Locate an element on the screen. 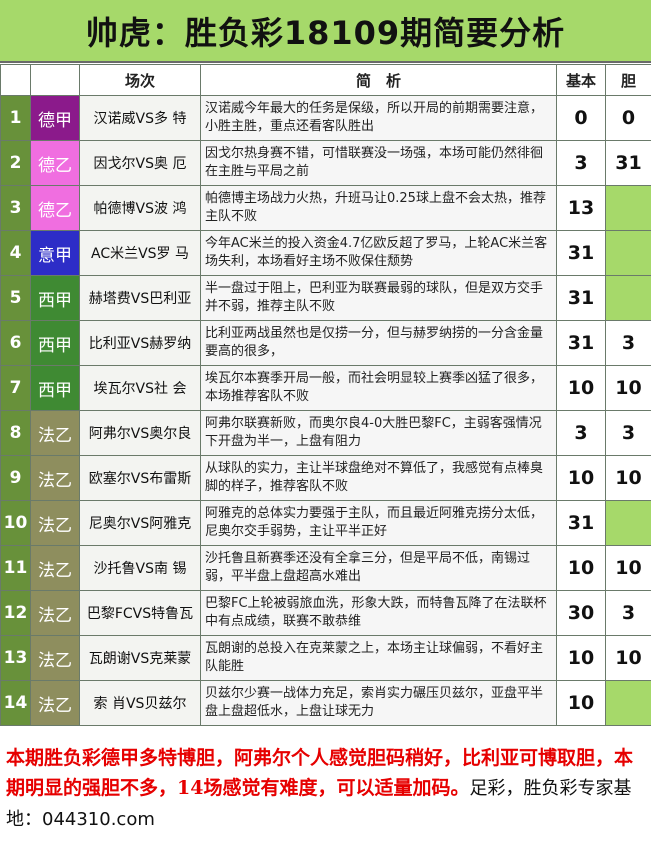  match-name: 欧塞尔VS布雷斯 is located at coordinates (140, 478).